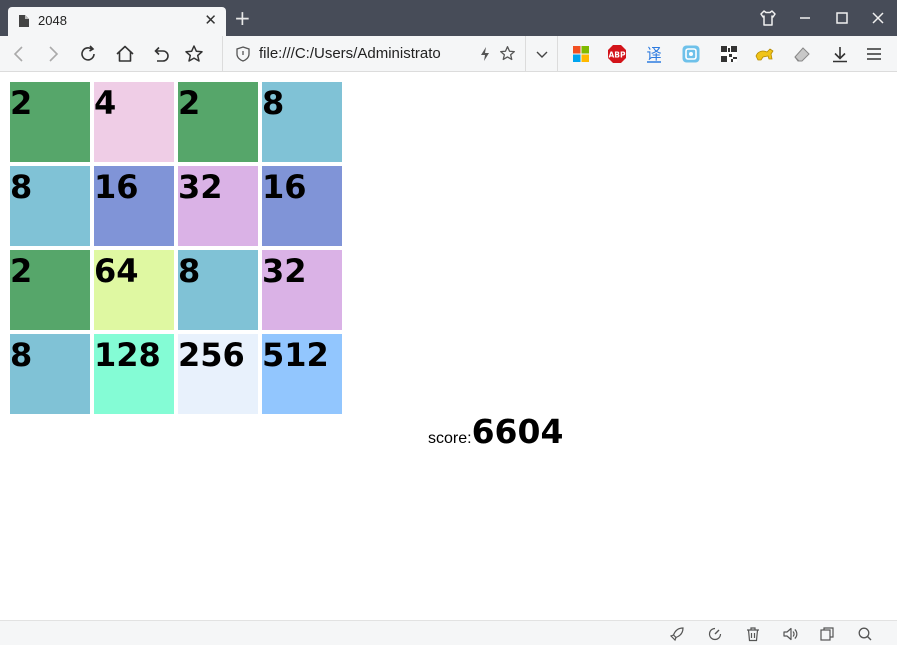 Image resolution: width=897 pixels, height=645 pixels. What do you see at coordinates (715, 634) in the screenshot?
I see `speed-icon` at bounding box center [715, 634].